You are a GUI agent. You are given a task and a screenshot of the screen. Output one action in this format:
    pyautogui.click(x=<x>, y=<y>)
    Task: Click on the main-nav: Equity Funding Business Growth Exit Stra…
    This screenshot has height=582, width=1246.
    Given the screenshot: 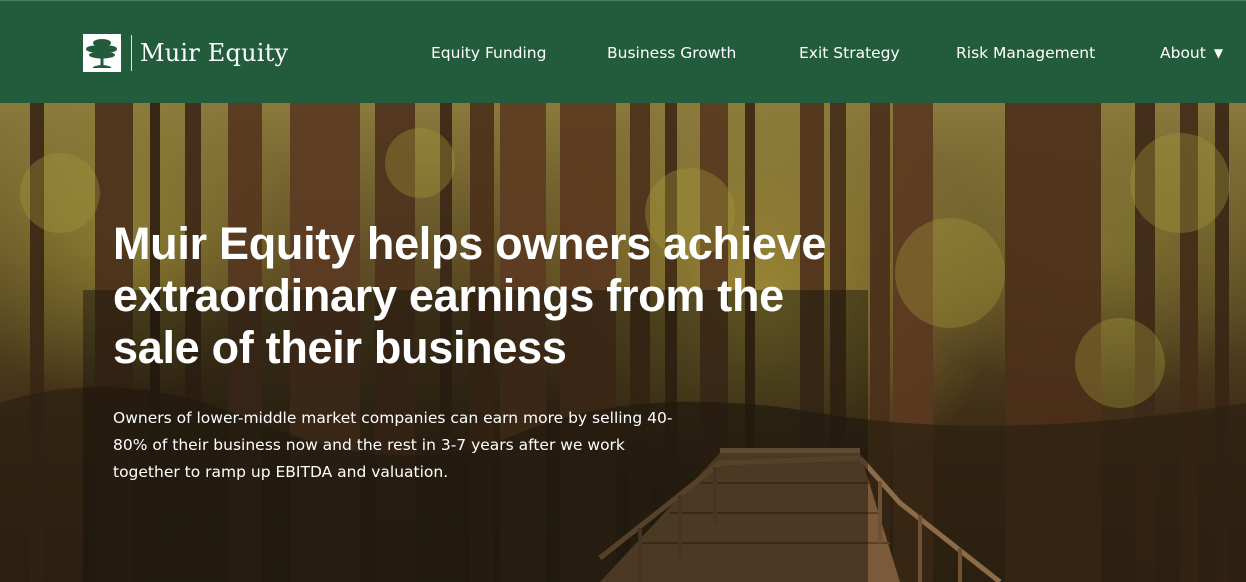 What is the action you would take?
    pyautogui.click(x=623, y=53)
    